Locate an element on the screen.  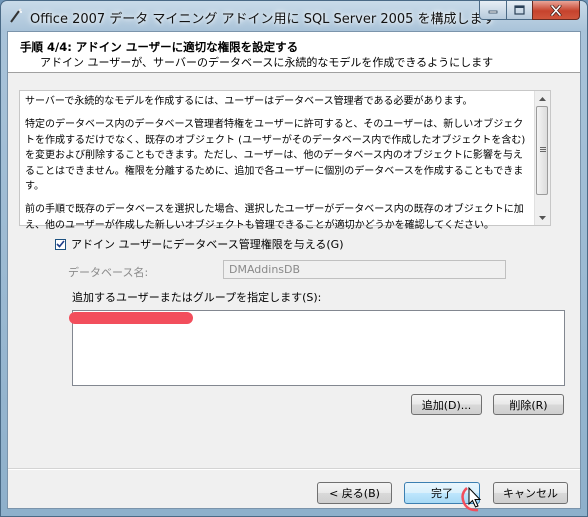
grant-admin-checkbox: アドイン ユーザーにデータベース管理権限を与える(G) is located at coordinates (199, 244).